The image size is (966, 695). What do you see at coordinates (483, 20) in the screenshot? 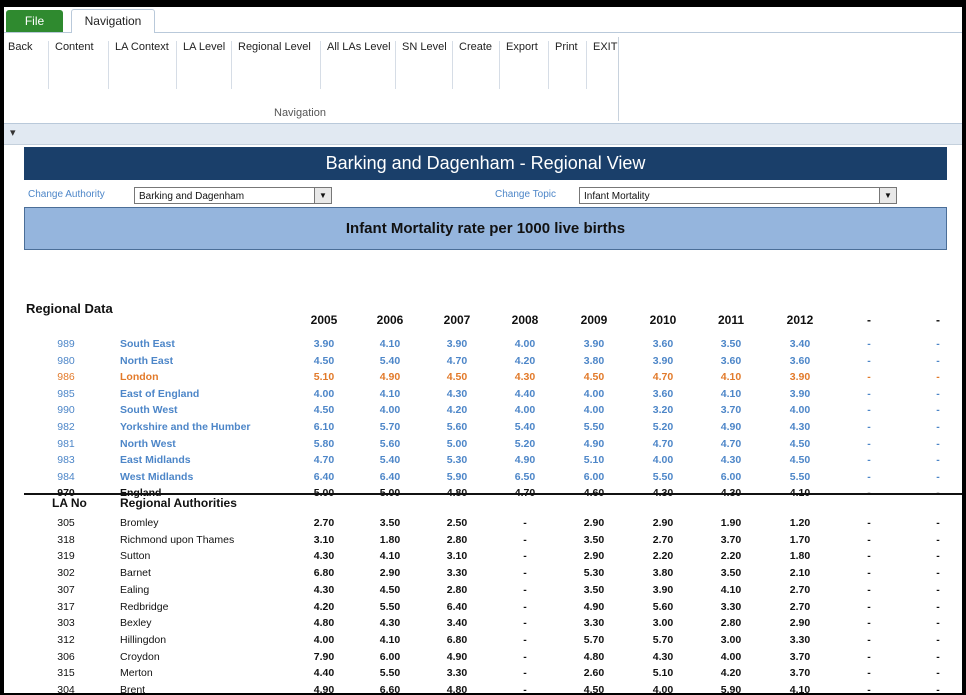
I see `ribbon-tabs: File Navigation` at bounding box center [483, 20].